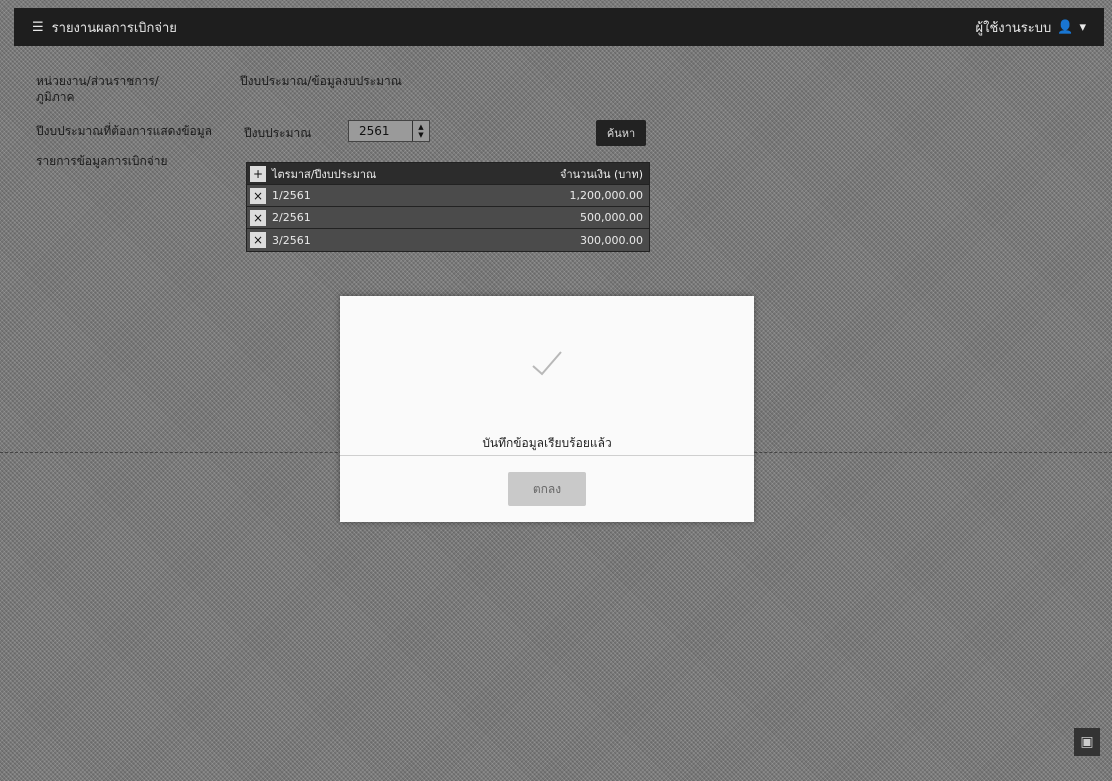 The image size is (1112, 781). I want to click on user-menu: ผู้ใช้งานระบบ 👤 ▾, so click(1030, 27).